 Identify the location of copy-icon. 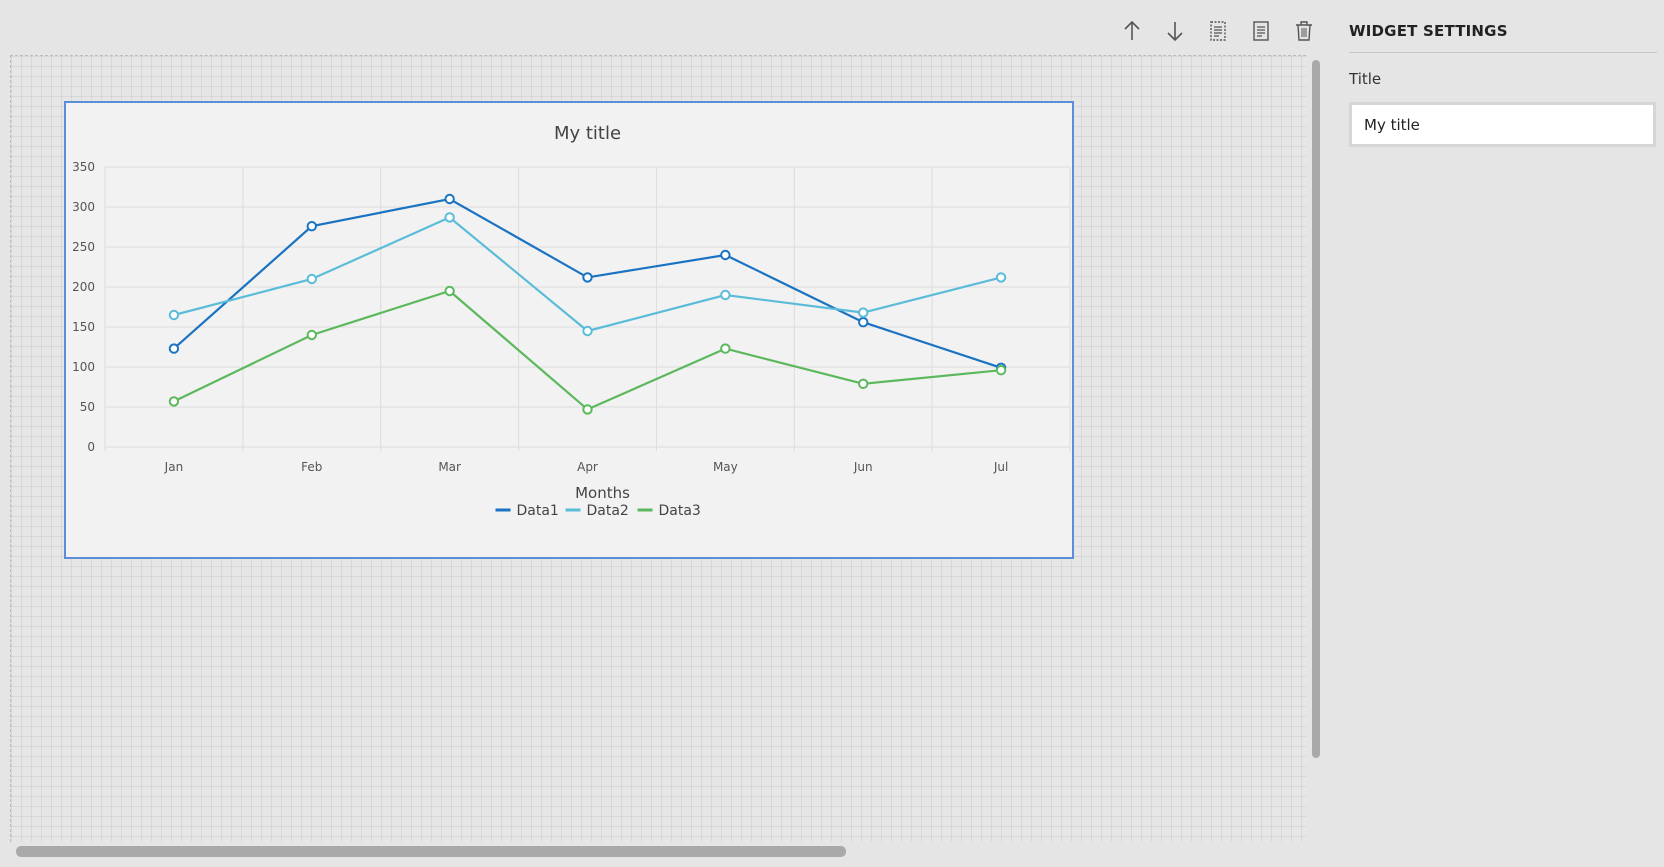
(1217, 31).